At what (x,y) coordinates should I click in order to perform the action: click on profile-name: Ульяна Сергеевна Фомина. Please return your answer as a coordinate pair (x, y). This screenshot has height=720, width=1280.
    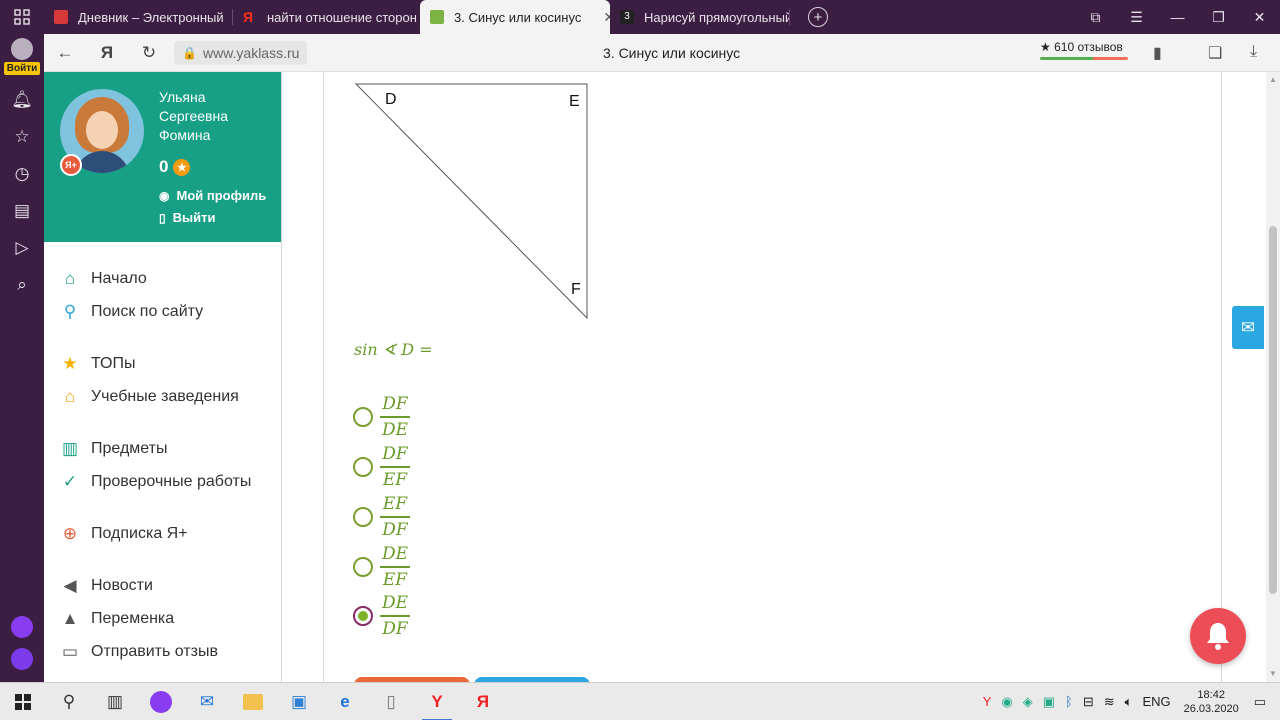
    Looking at the image, I should click on (194, 116).